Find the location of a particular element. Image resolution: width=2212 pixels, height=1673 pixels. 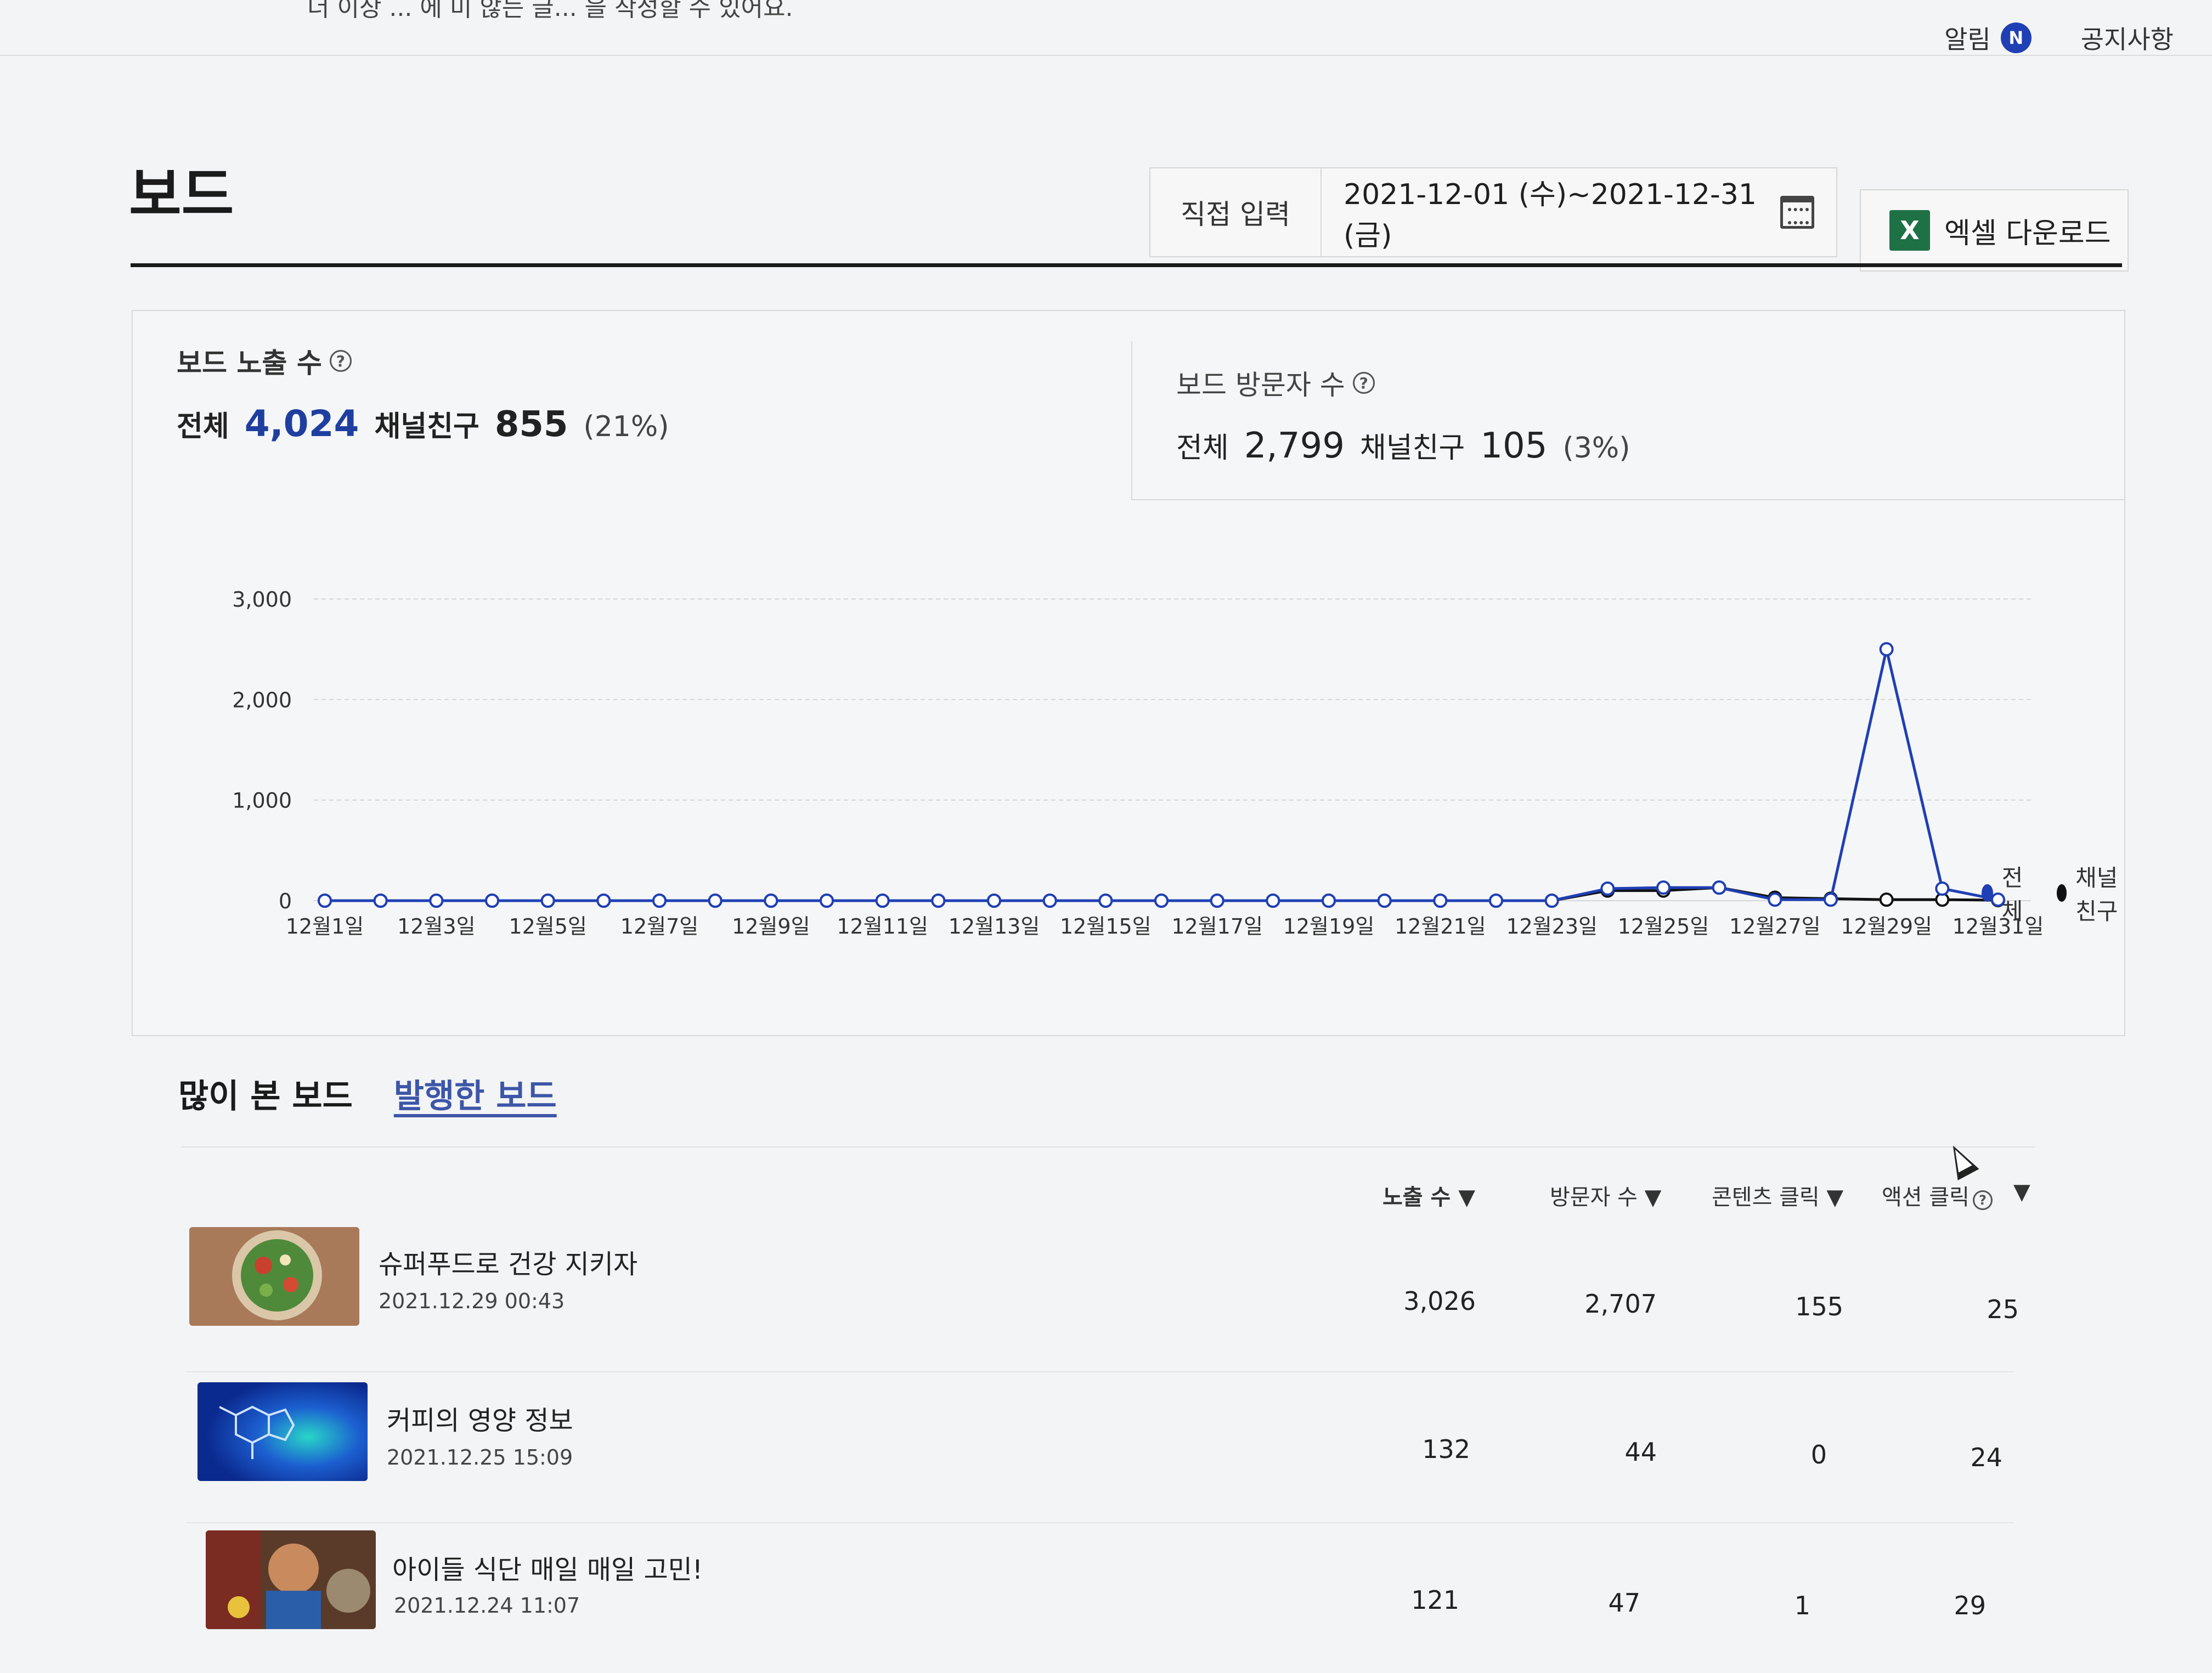

notice-link: 공지사항 is located at coordinates (2127, 38).